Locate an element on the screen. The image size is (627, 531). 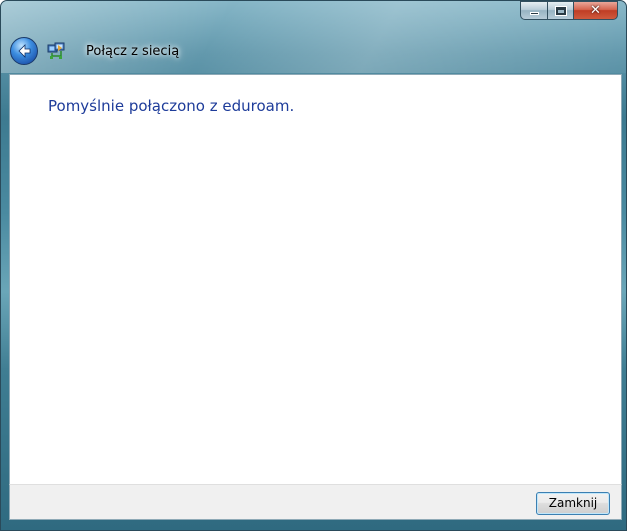
close-button: Zamknij is located at coordinates (573, 503).